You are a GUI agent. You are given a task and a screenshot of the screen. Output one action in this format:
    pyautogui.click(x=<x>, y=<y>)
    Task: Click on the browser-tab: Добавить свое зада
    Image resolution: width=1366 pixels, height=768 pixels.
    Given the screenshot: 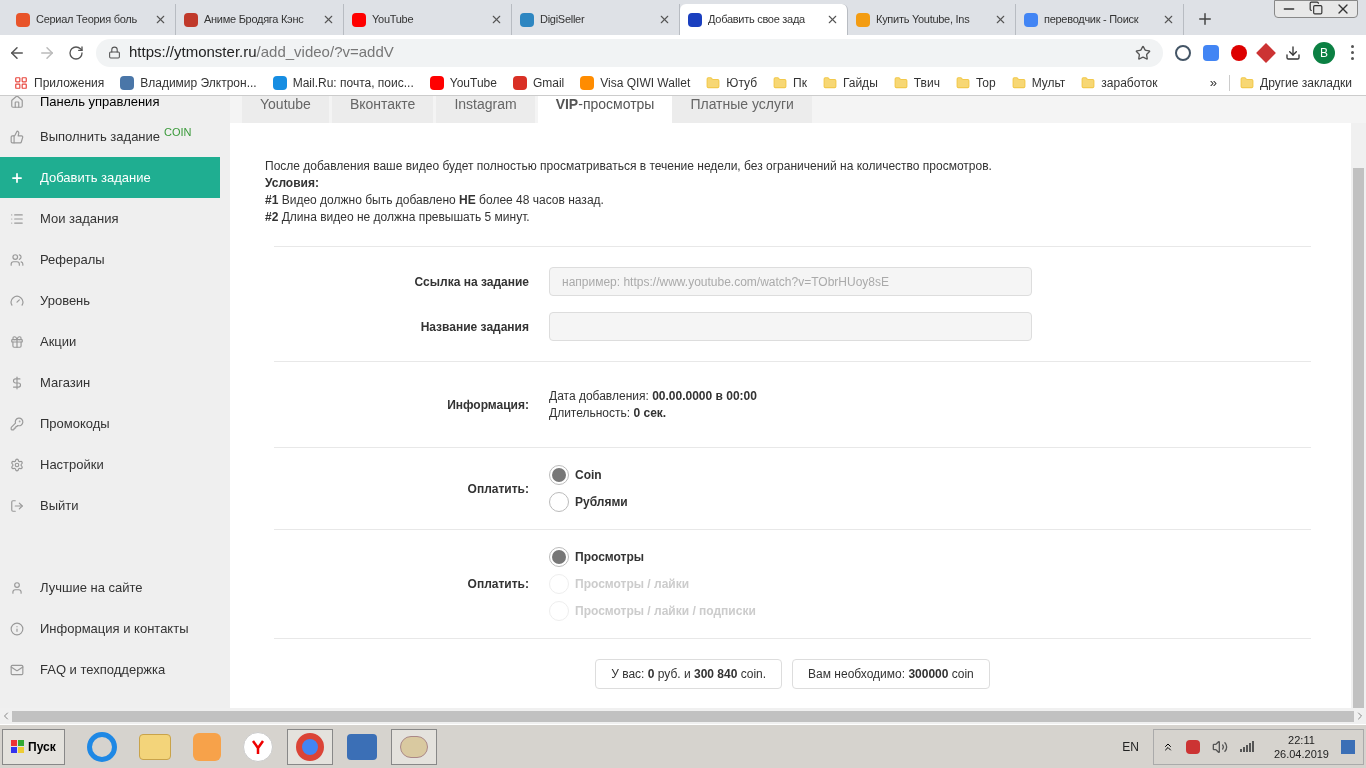 What is the action you would take?
    pyautogui.click(x=764, y=19)
    